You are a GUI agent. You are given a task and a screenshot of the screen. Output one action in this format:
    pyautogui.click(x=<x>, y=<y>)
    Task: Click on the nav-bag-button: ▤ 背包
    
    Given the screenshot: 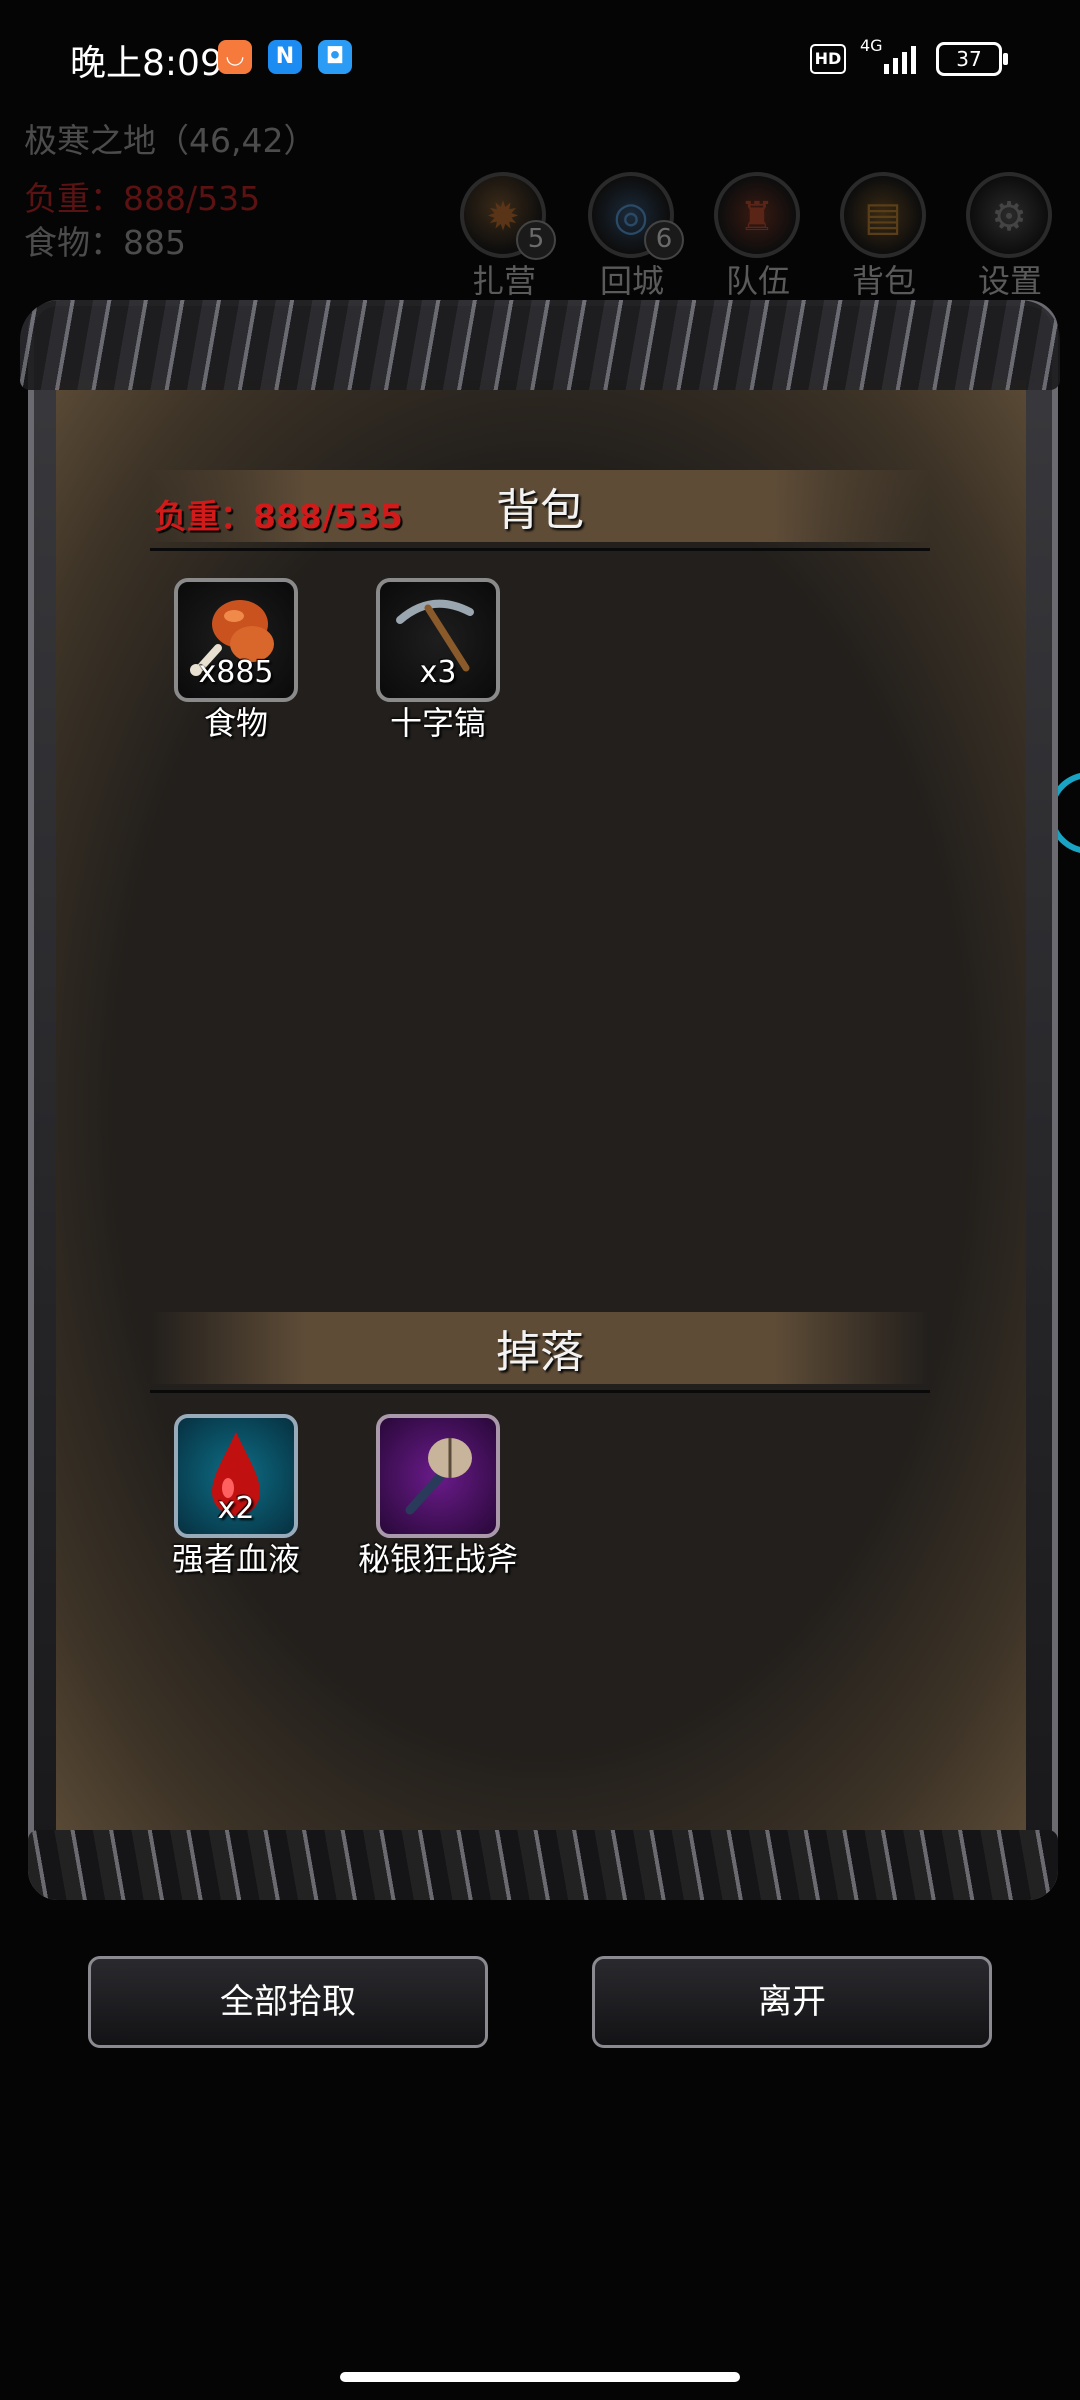 What is the action you would take?
    pyautogui.click(x=884, y=242)
    